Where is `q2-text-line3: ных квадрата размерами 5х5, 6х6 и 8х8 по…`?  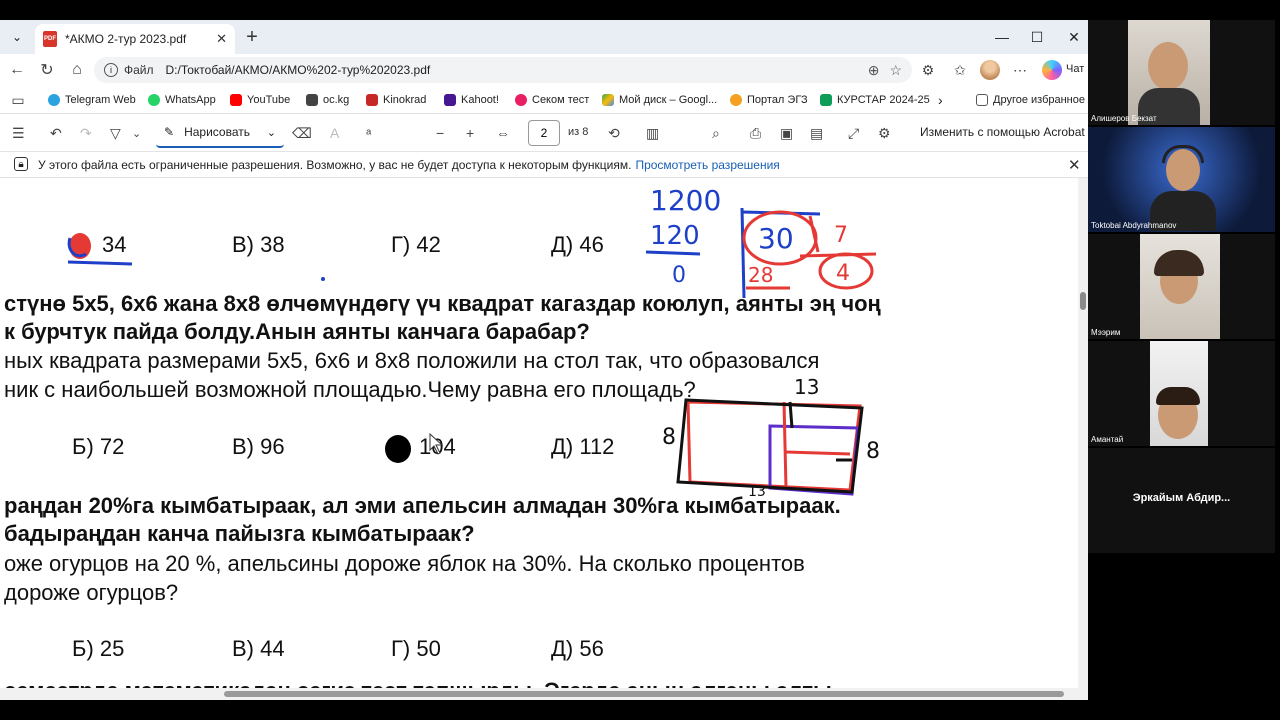 q2-text-line3: ных квадрата размерами 5х5, 6х6 и 8х8 по… is located at coordinates (412, 360).